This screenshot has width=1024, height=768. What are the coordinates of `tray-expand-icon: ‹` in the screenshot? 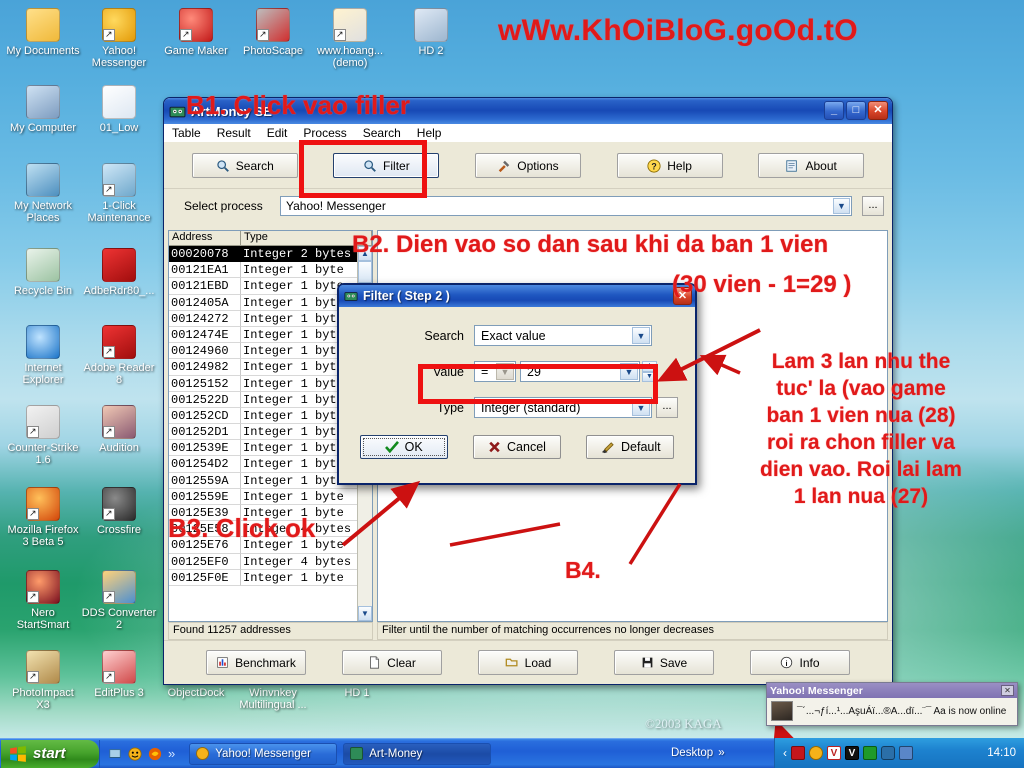 It's located at (785, 753).